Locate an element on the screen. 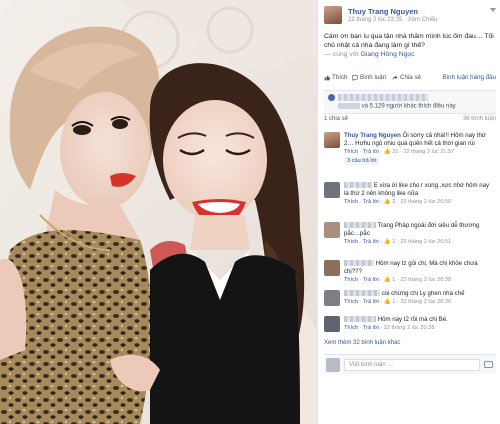 Image resolution: width=500 pixels, height=424 pixels. likes-text: và 5.129 người khác thích điều này is located at coordinates (397, 106).